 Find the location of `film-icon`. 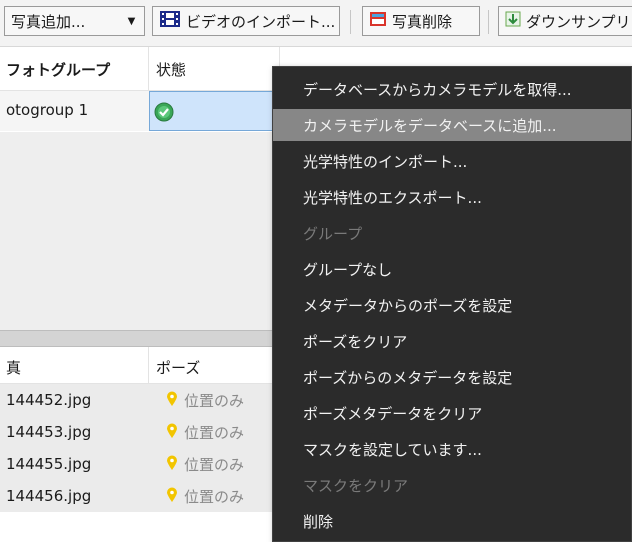

film-icon is located at coordinates (170, 21).